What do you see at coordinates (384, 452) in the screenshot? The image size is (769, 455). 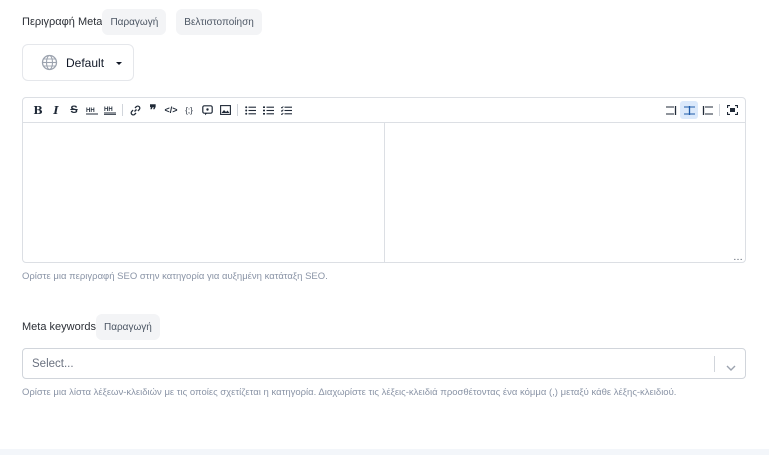 I see `footer-band` at bounding box center [384, 452].